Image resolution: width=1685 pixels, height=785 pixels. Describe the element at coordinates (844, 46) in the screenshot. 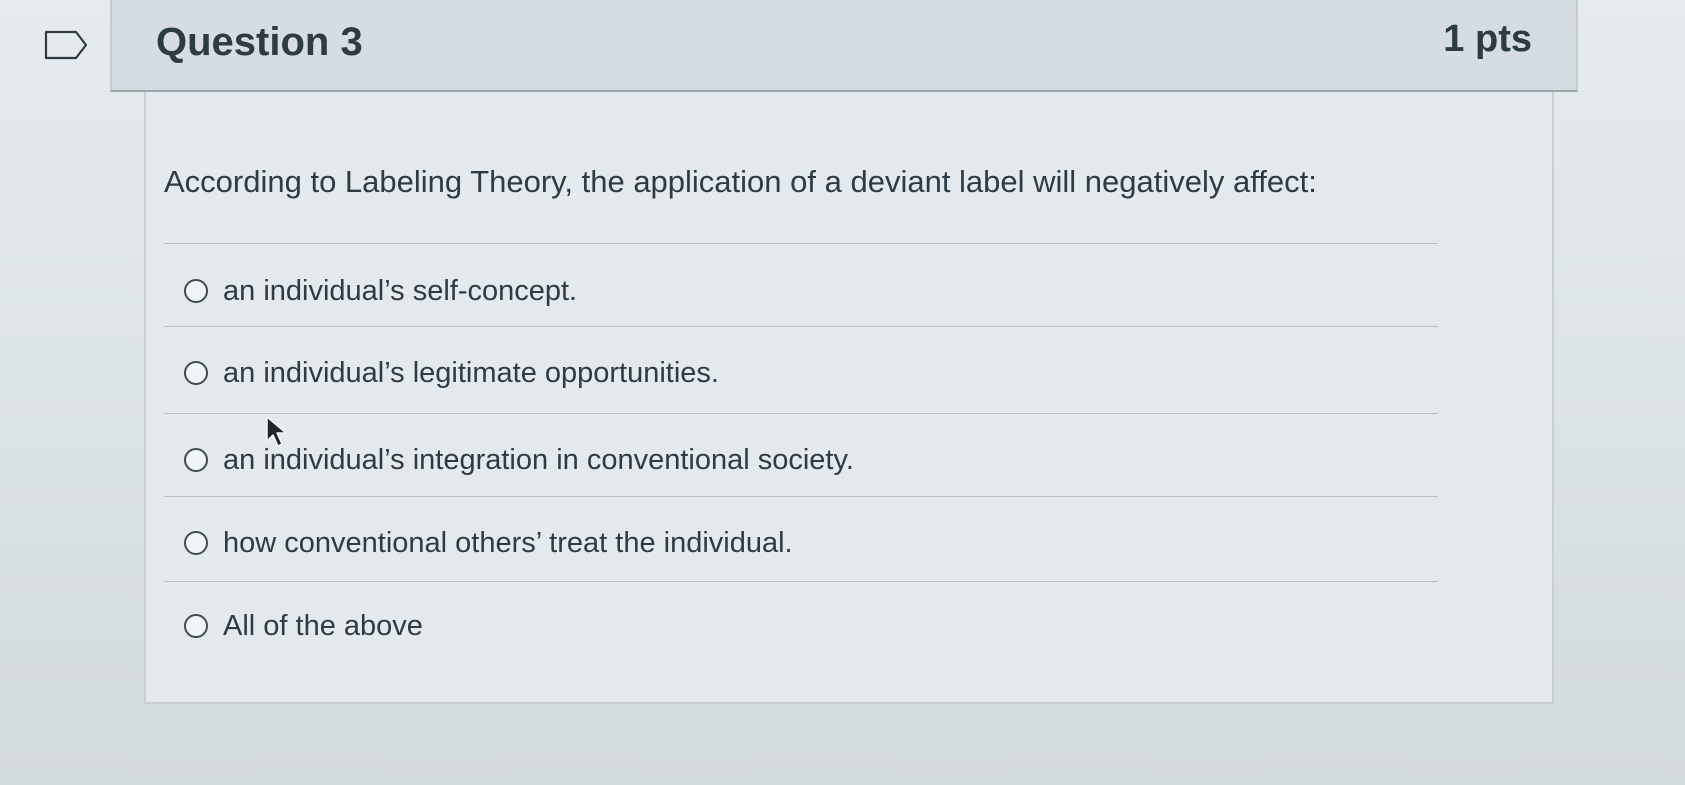

I see `question-header: Question 3 1 pts` at that location.